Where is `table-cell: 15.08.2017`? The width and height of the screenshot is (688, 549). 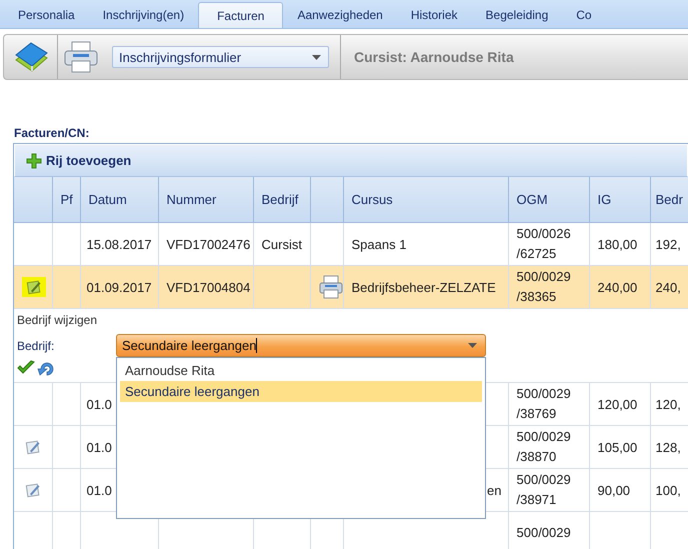 table-cell: 15.08.2017 is located at coordinates (119, 244).